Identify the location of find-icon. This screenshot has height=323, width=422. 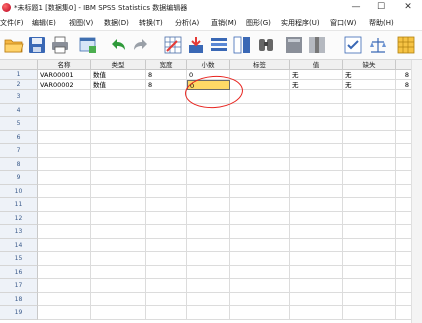
(266, 45).